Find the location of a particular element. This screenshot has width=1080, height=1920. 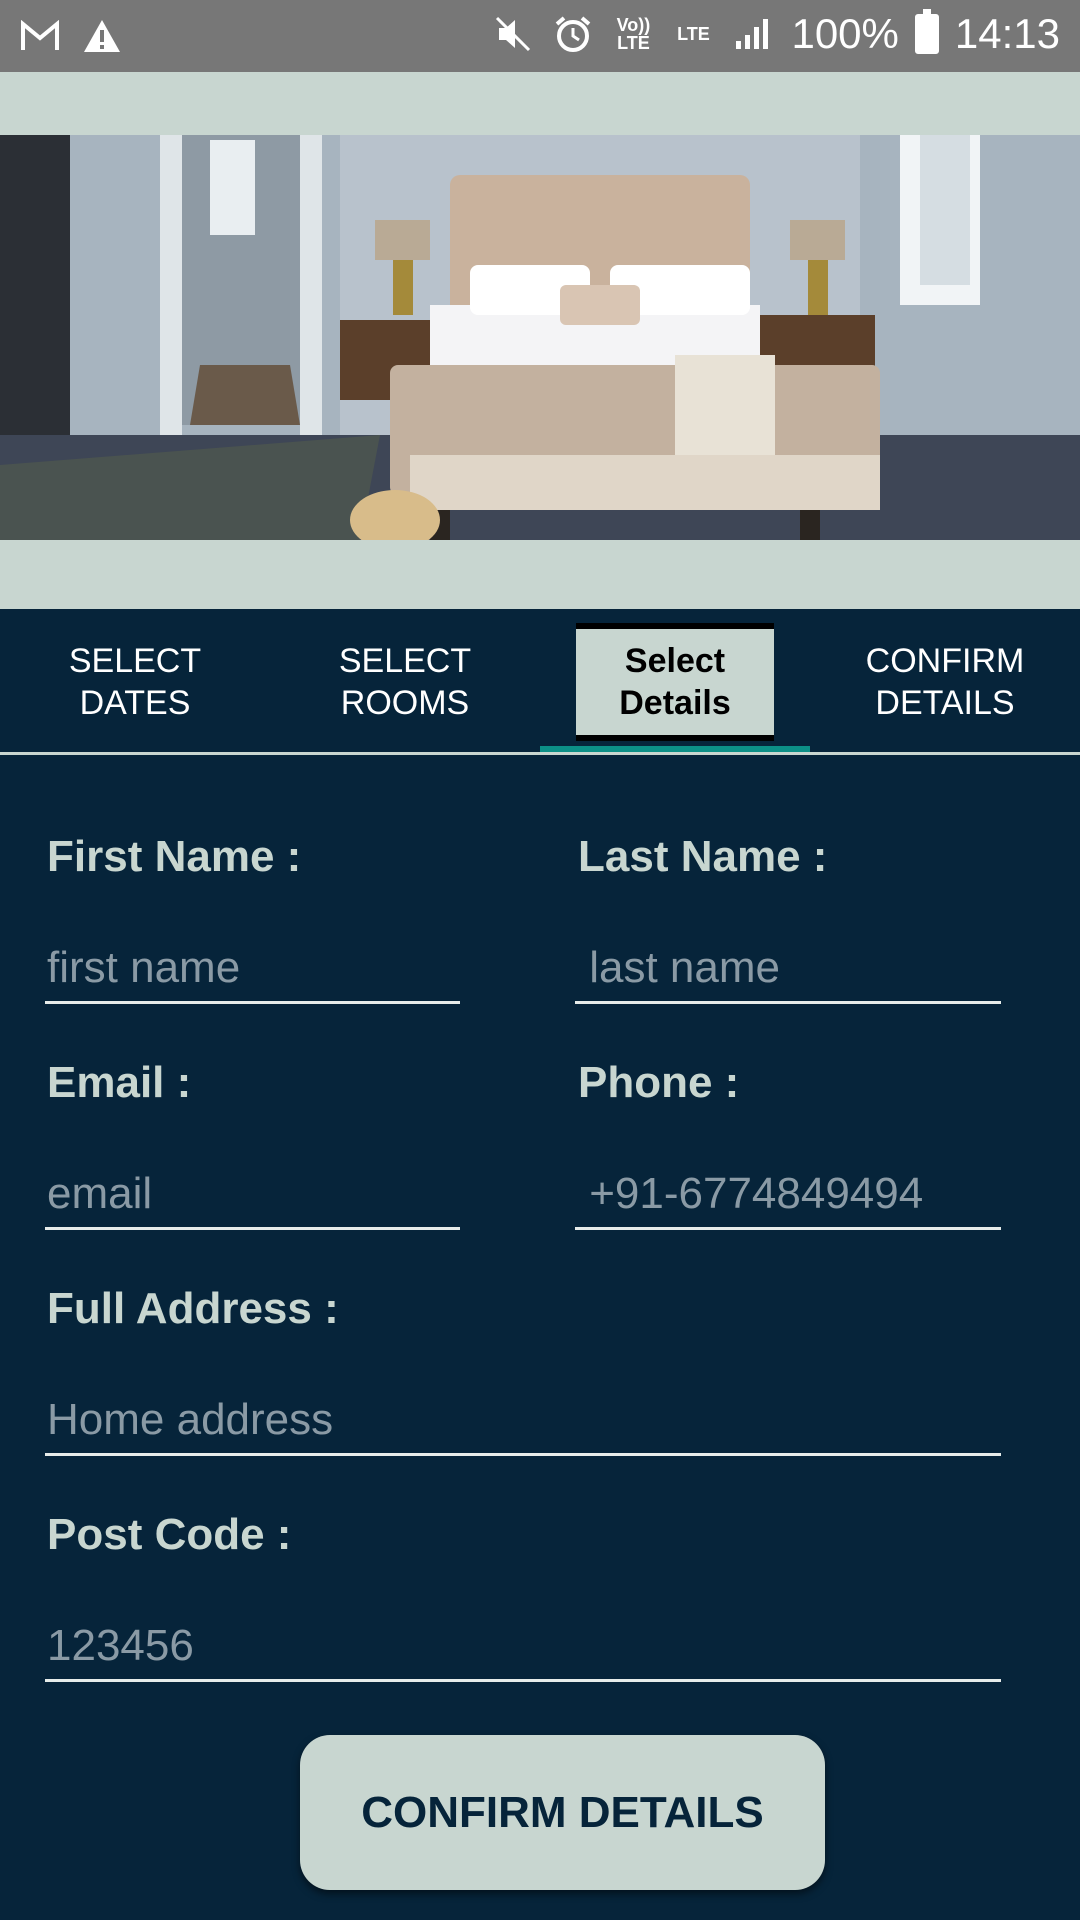

tab-select-rooms: SELECT ROOMS is located at coordinates (405, 682).